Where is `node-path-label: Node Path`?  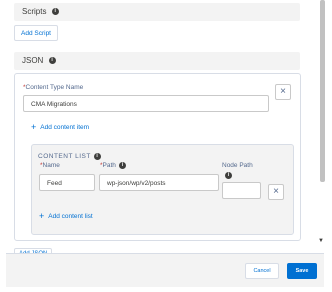
node-path-label: Node Path is located at coordinates (237, 165).